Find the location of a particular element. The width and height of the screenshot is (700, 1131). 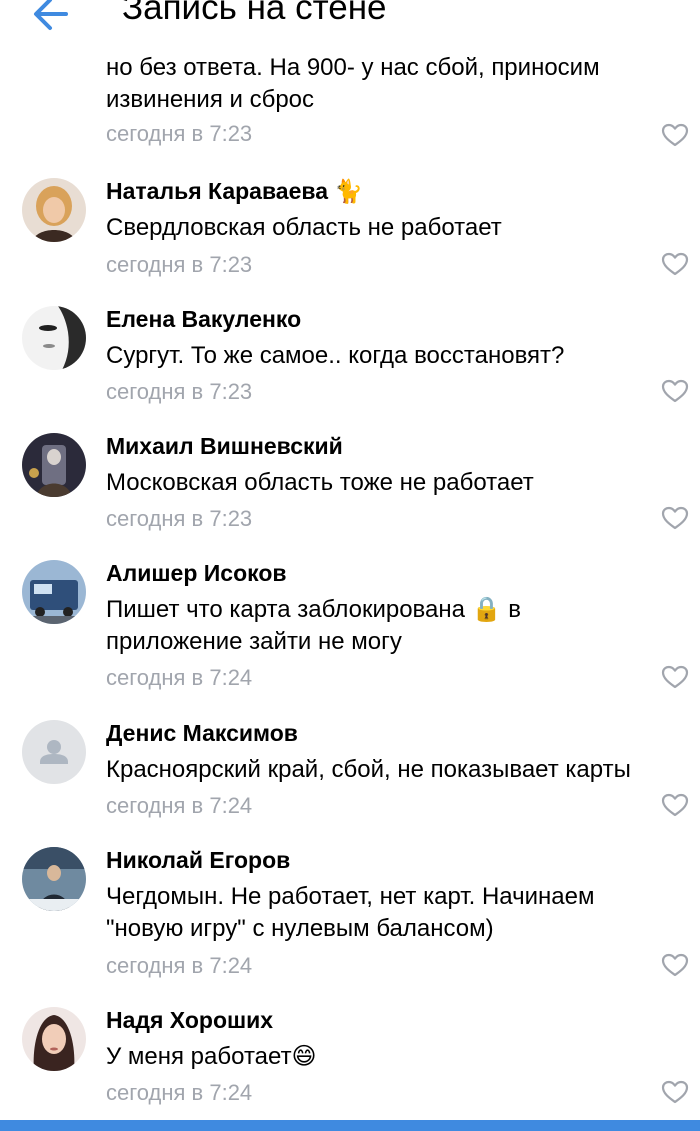

top-bar: Запись на стене is located at coordinates (350, 26).